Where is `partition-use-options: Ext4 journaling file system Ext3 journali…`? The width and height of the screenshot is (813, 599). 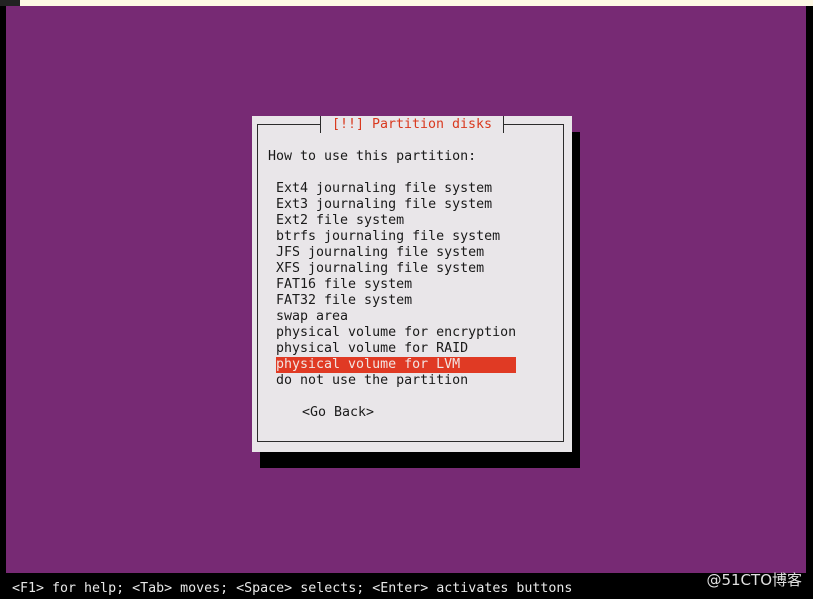 partition-use-options: Ext4 journaling file system Ext3 journali… is located at coordinates (396, 285).